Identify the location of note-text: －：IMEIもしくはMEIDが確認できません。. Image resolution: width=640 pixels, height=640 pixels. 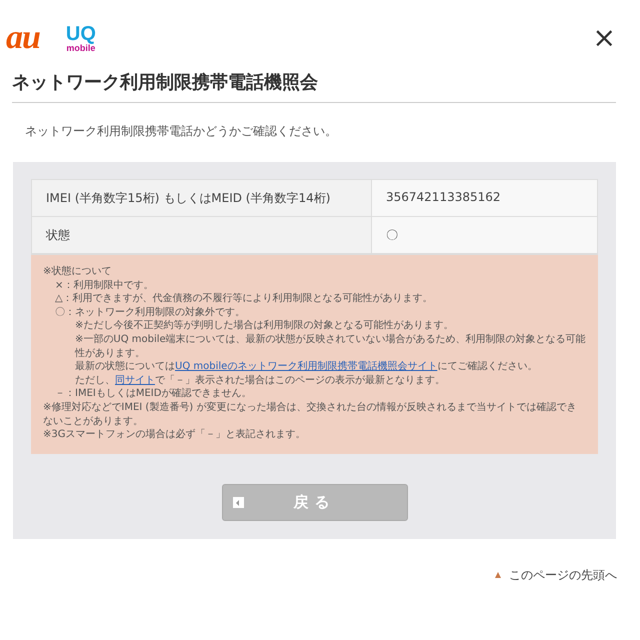
(153, 394).